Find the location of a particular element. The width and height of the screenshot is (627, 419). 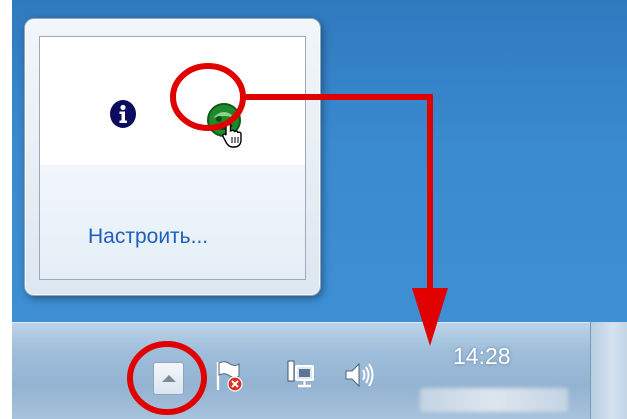

action-center-flag-icon is located at coordinates (229, 376).